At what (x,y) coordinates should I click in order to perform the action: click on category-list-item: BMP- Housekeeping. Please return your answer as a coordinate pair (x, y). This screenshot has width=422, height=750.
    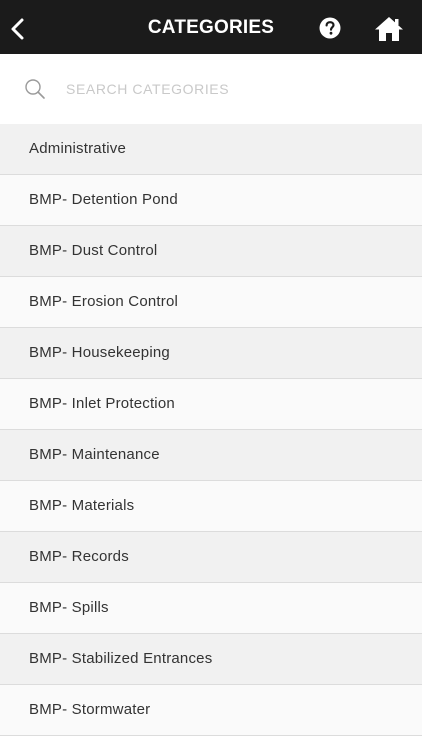
    Looking at the image, I should click on (211, 353).